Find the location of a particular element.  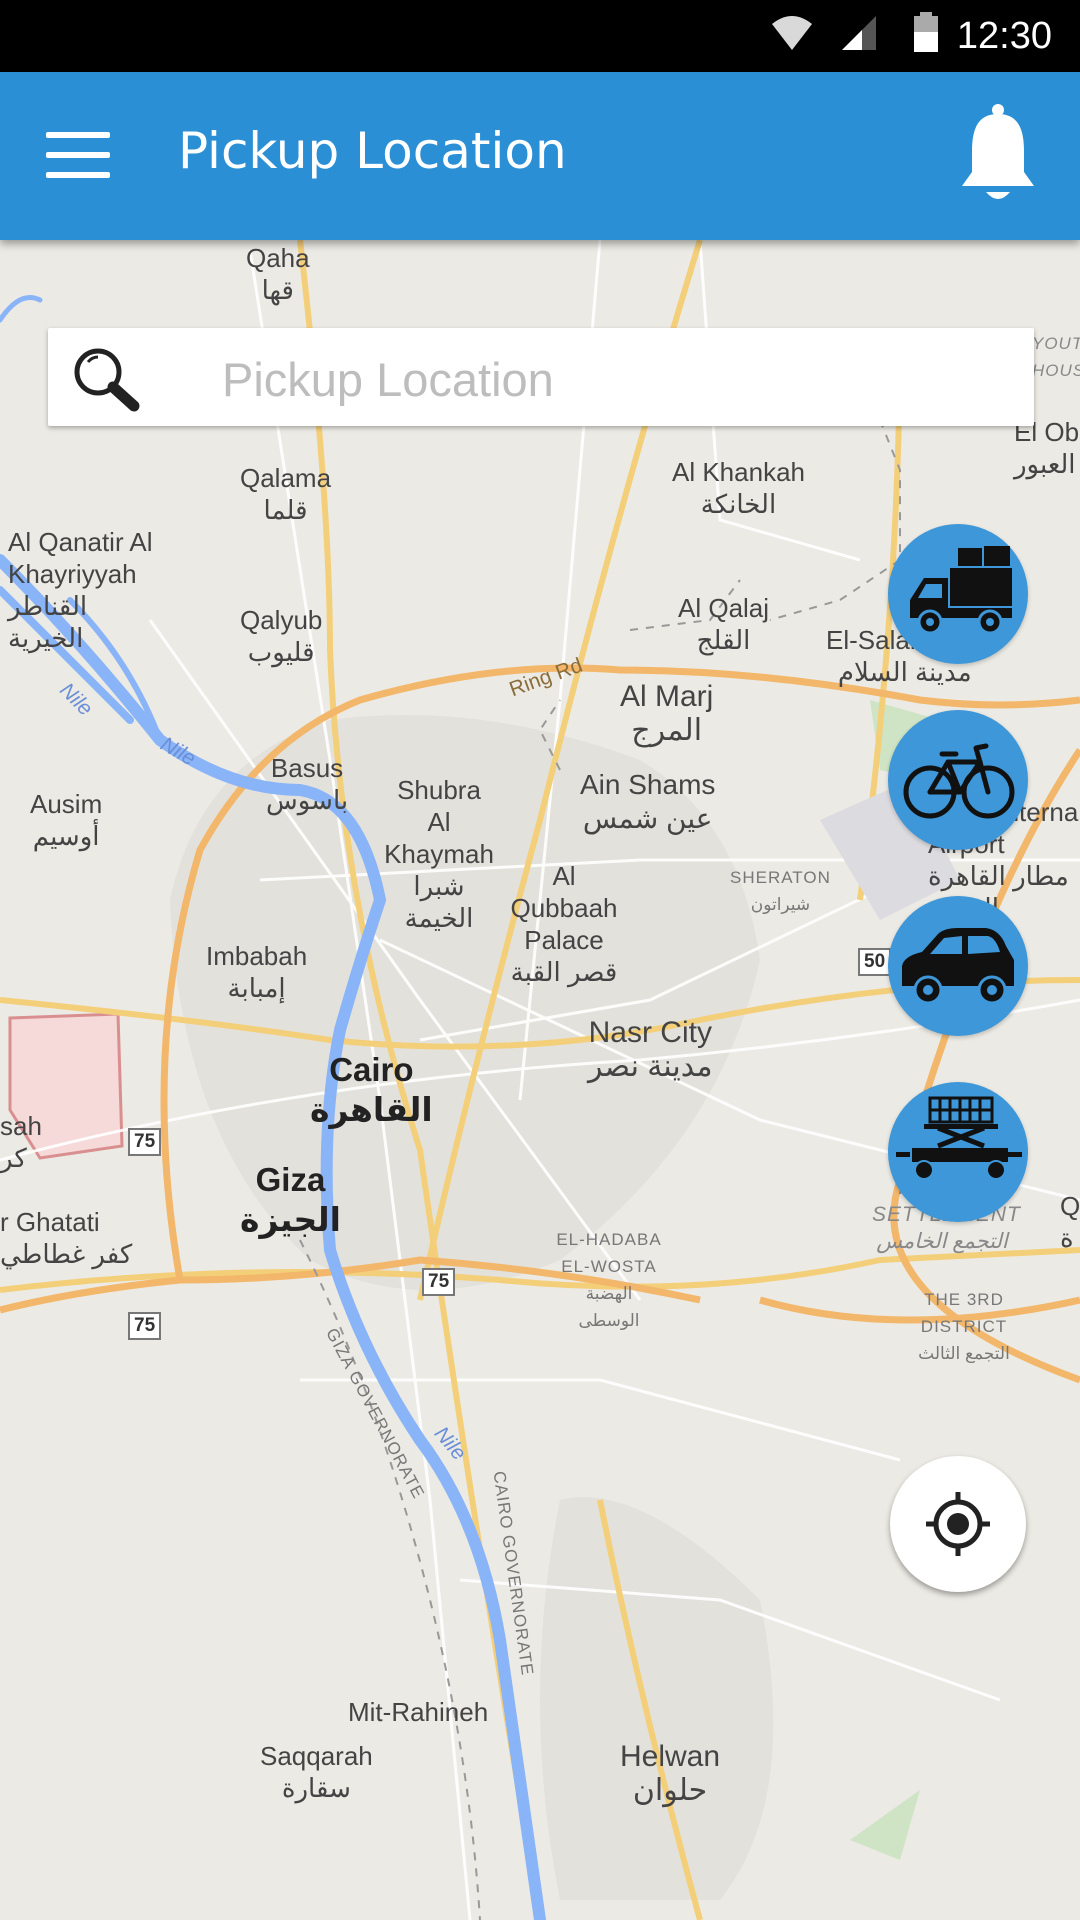

my-location-button is located at coordinates (958, 1524).